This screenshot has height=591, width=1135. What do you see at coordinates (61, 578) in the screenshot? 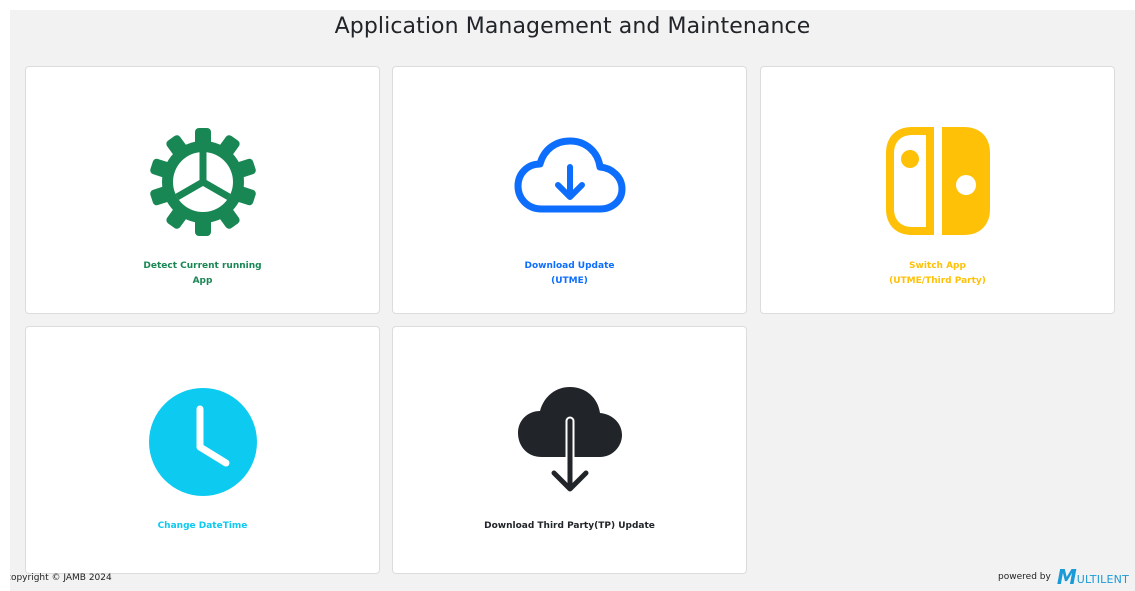
I see `copyright-text: copyright © JAMB 2024` at bounding box center [61, 578].